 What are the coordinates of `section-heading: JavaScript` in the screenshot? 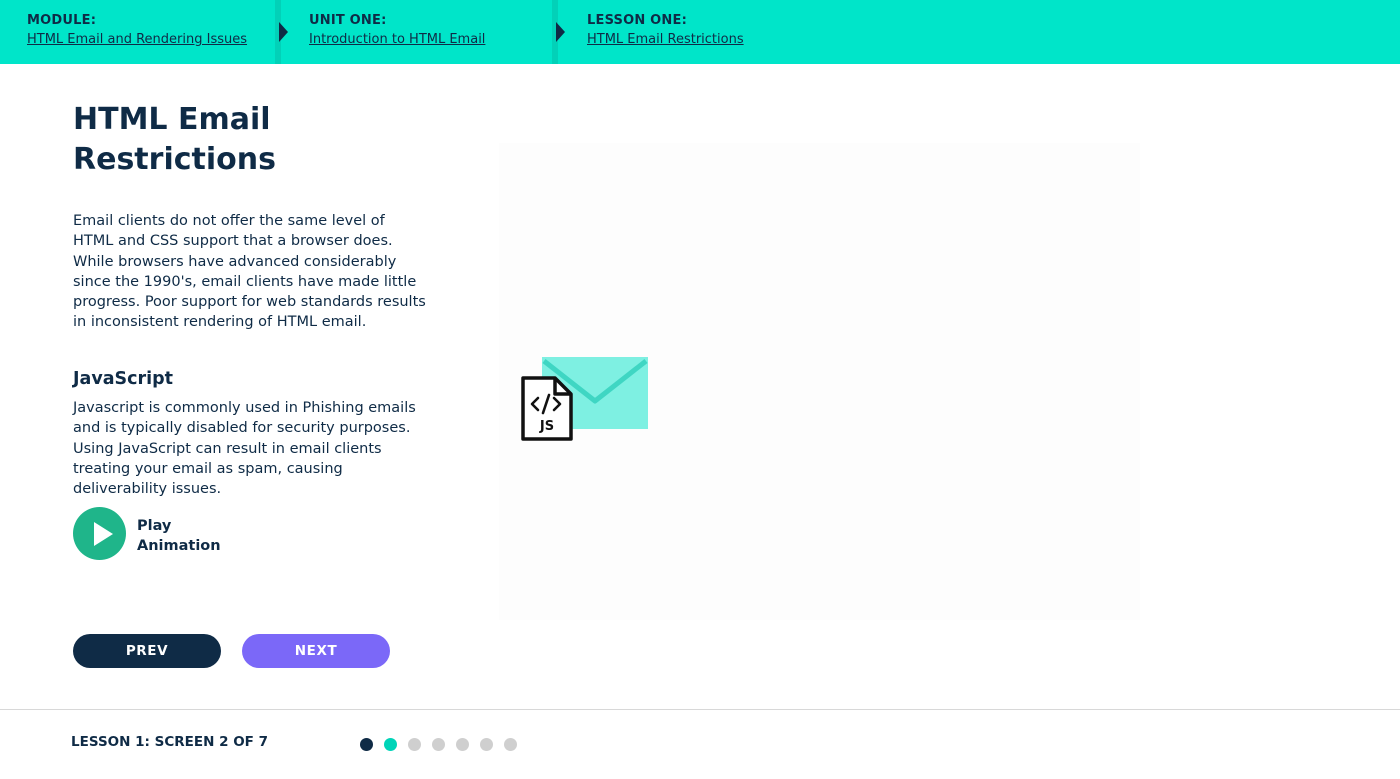 It's located at (123, 379).